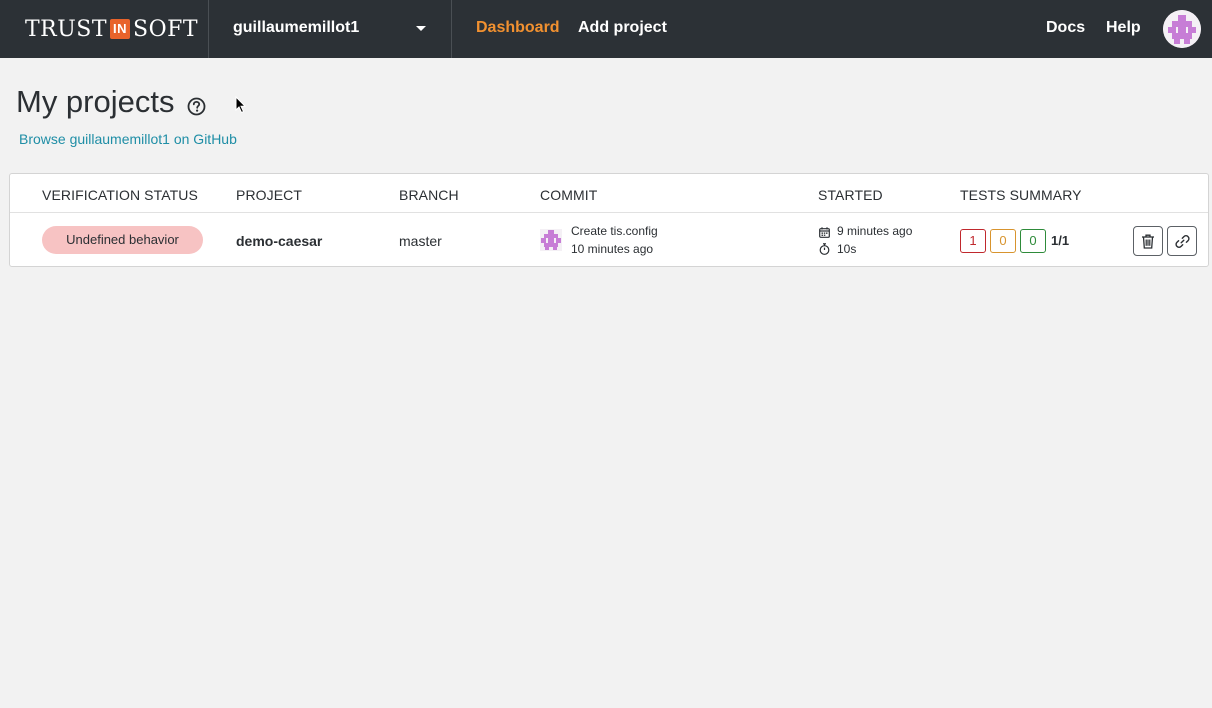 This screenshot has width=1212, height=708. What do you see at coordinates (569, 195) in the screenshot?
I see `column-header-commit: COMMIT` at bounding box center [569, 195].